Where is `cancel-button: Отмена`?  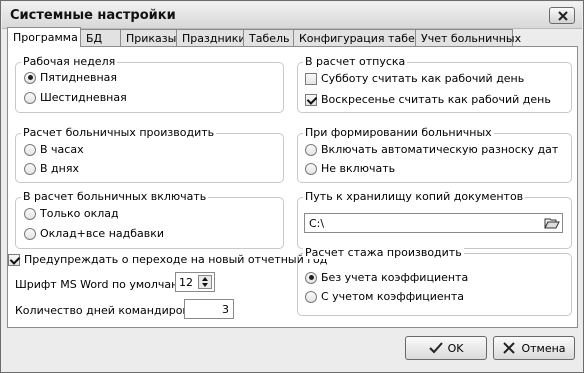
cancel-button: Отмена is located at coordinates (534, 348).